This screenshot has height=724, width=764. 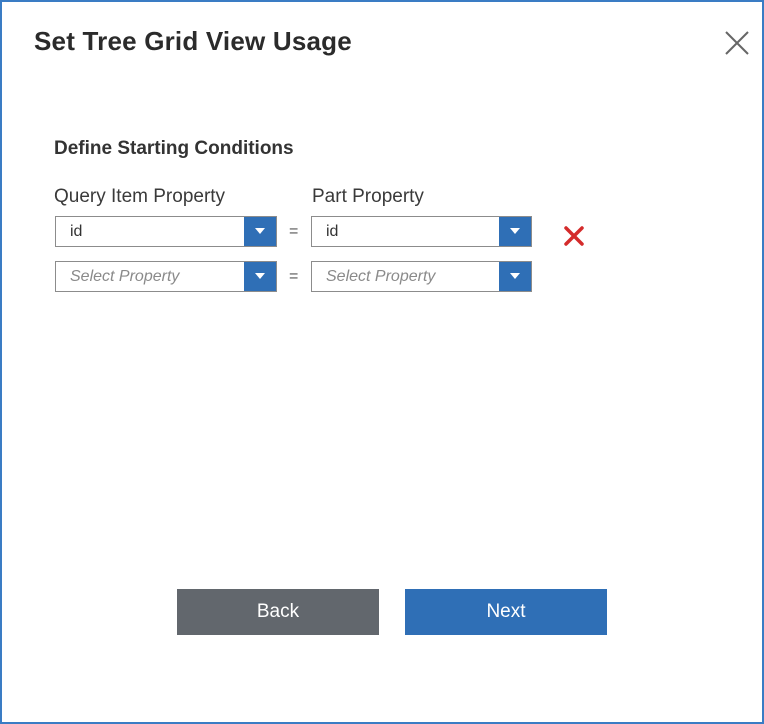 I want to click on query-item-property-select-2: Select Property, so click(x=166, y=276).